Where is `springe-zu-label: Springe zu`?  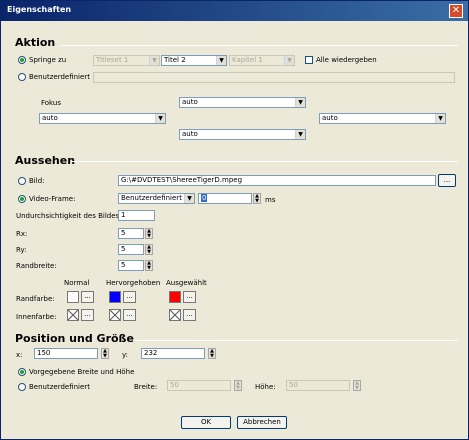
springe-zu-label: Springe zu is located at coordinates (48, 60).